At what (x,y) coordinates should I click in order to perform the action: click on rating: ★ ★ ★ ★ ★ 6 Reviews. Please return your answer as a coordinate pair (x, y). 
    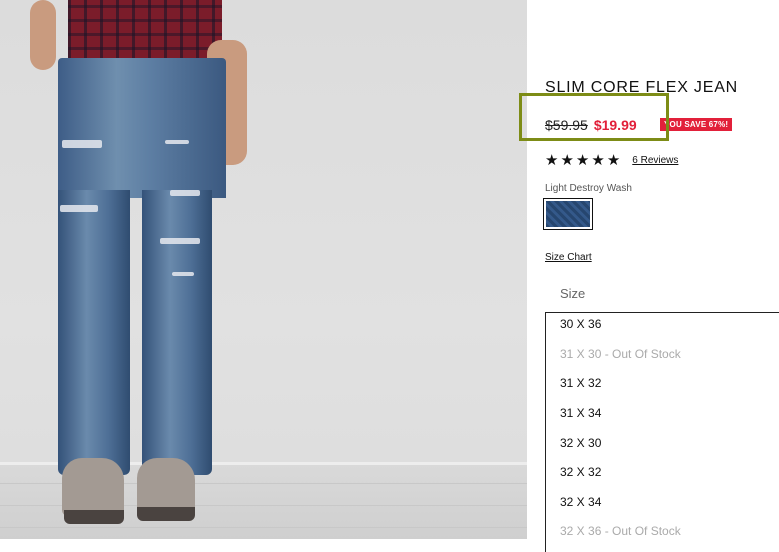
    Looking at the image, I should click on (611, 160).